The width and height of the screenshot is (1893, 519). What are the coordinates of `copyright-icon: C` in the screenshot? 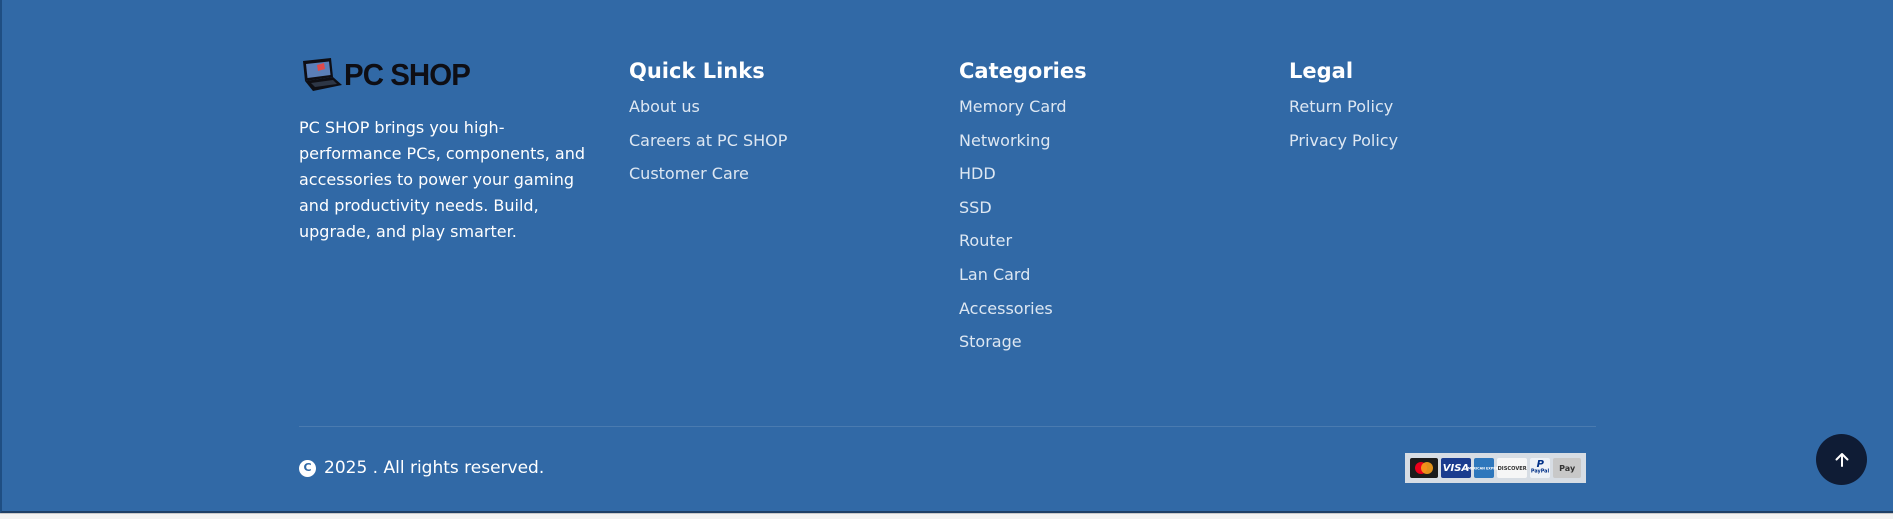 It's located at (307, 468).